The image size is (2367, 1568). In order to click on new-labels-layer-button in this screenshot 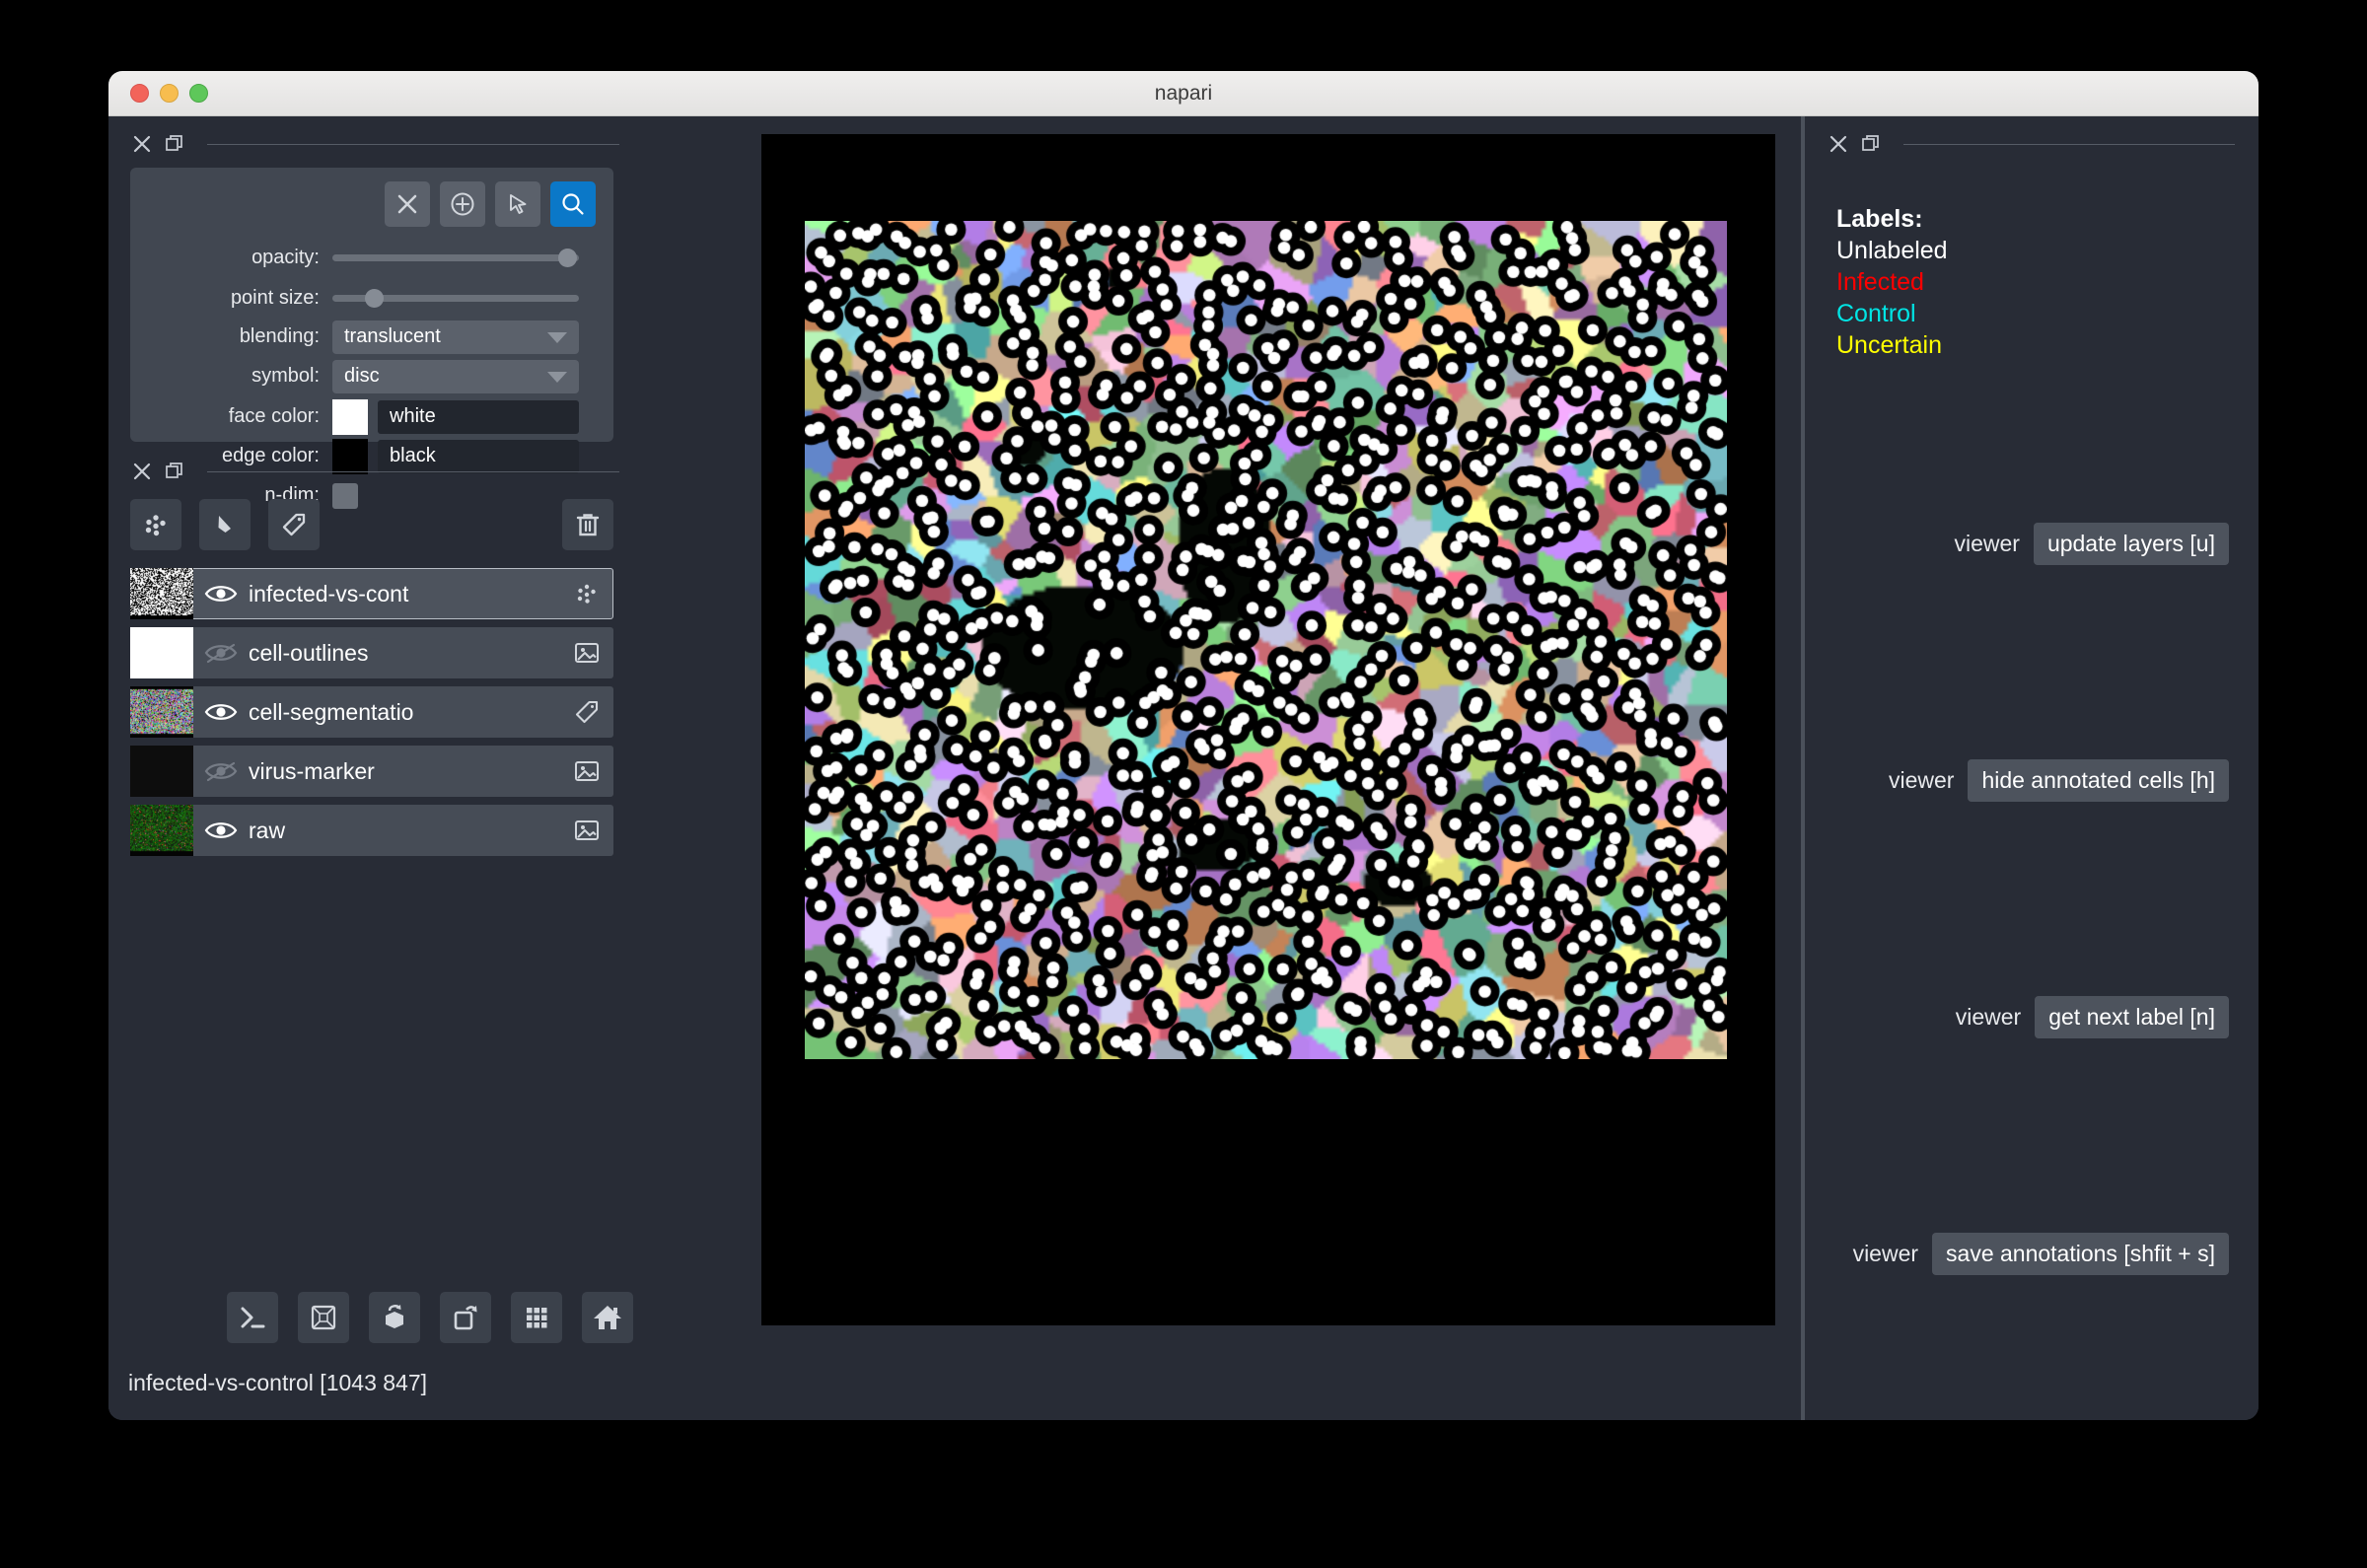, I will do `click(294, 524)`.